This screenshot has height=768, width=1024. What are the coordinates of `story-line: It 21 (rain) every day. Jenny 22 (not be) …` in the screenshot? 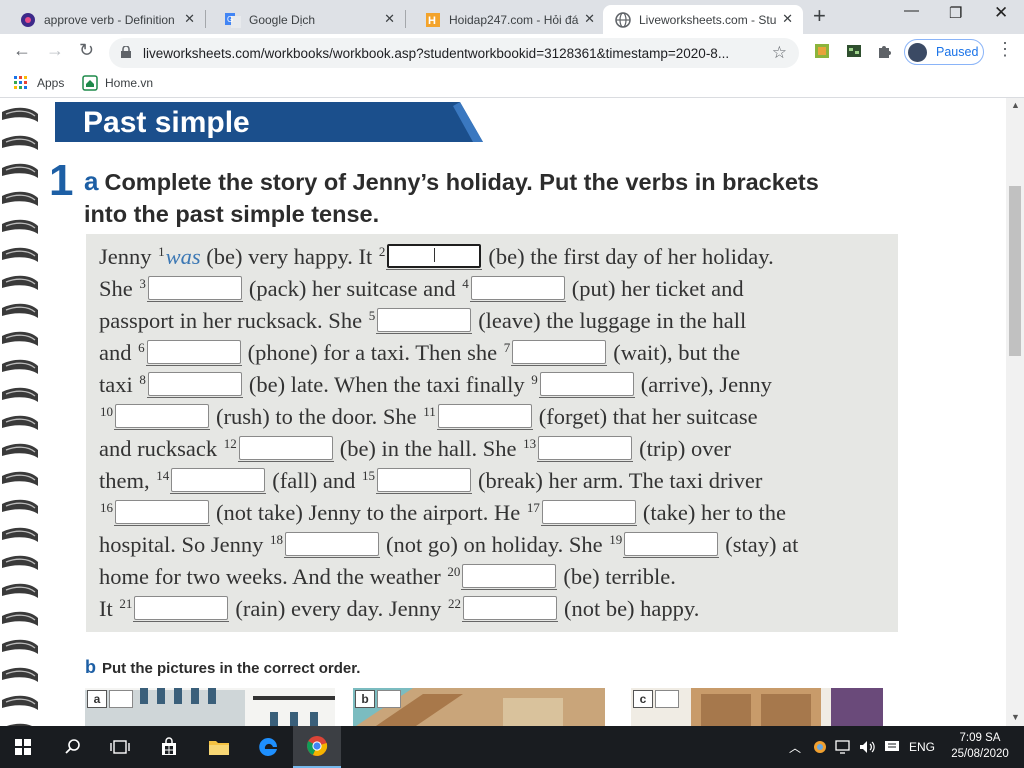 It's located at (399, 609).